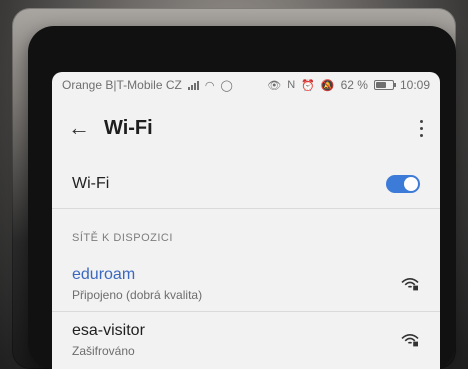  What do you see at coordinates (327, 85) in the screenshot?
I see `mute-icon: 🔕` at bounding box center [327, 85].